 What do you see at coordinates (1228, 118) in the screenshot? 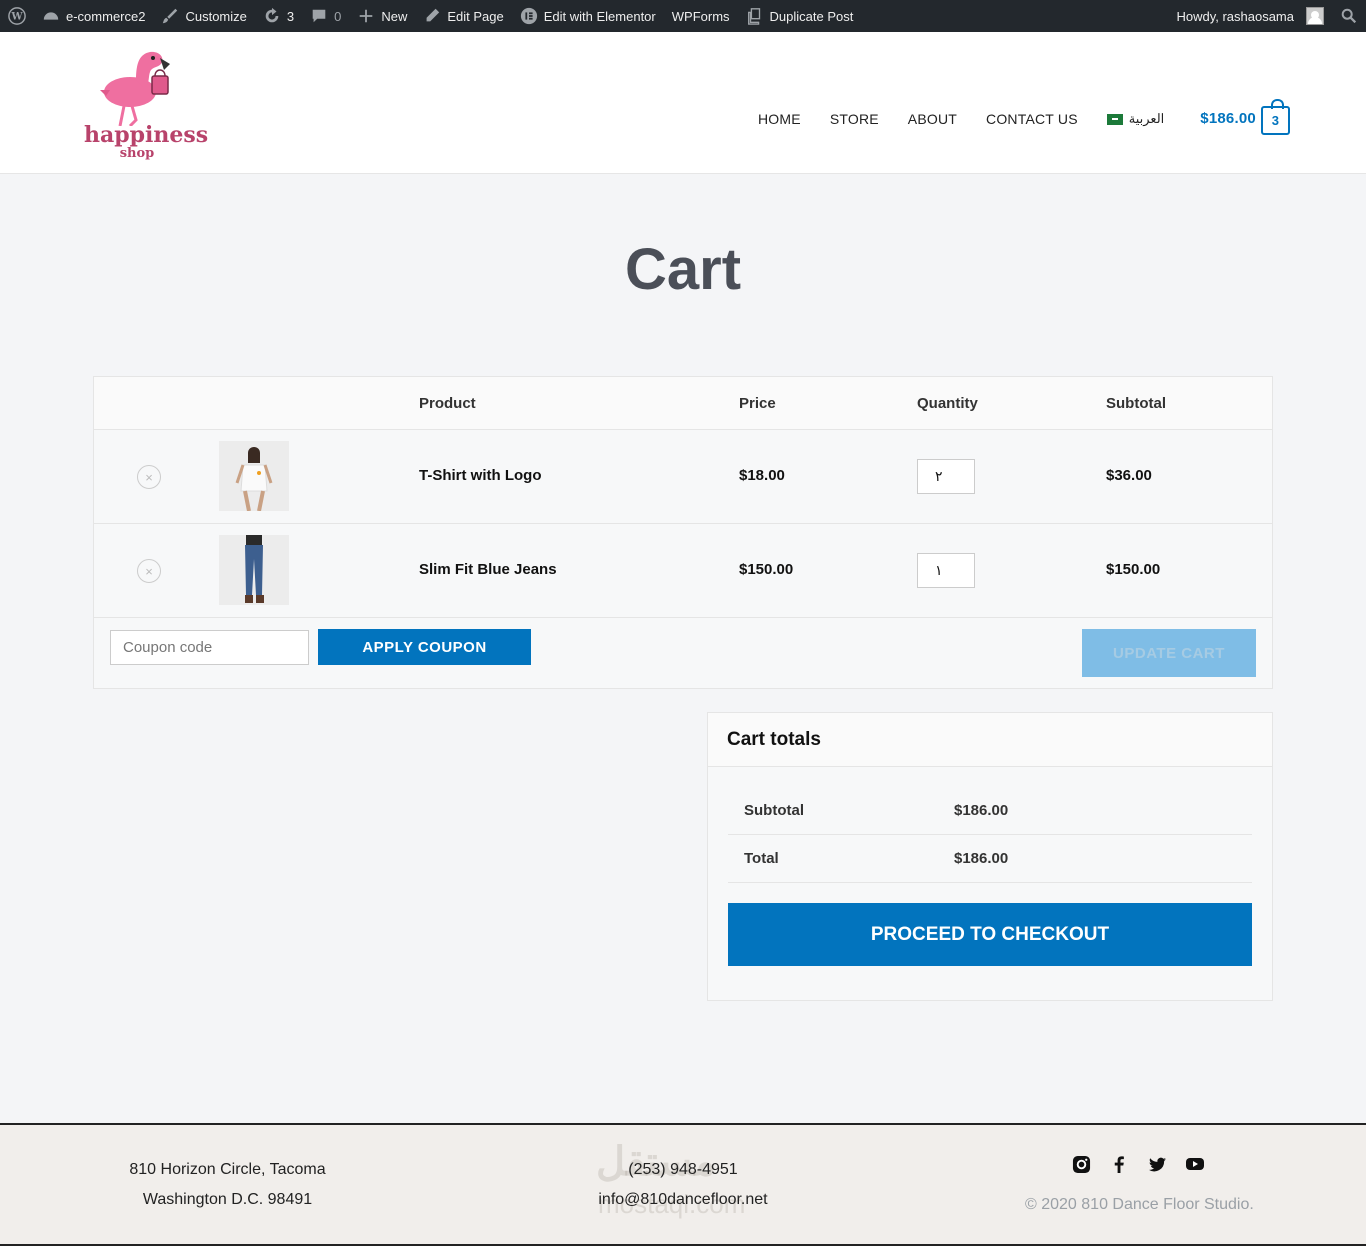
I see `header-cart-total: $186.00` at bounding box center [1228, 118].